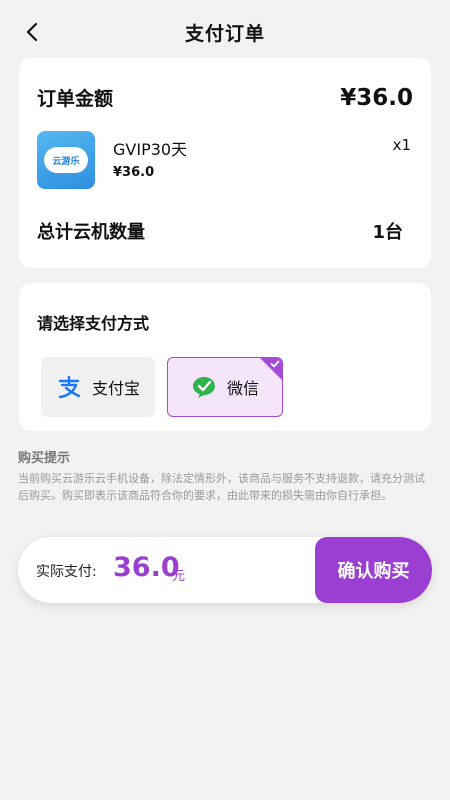  What do you see at coordinates (179, 576) in the screenshot?
I see `actual-pay-unit: 元` at bounding box center [179, 576].